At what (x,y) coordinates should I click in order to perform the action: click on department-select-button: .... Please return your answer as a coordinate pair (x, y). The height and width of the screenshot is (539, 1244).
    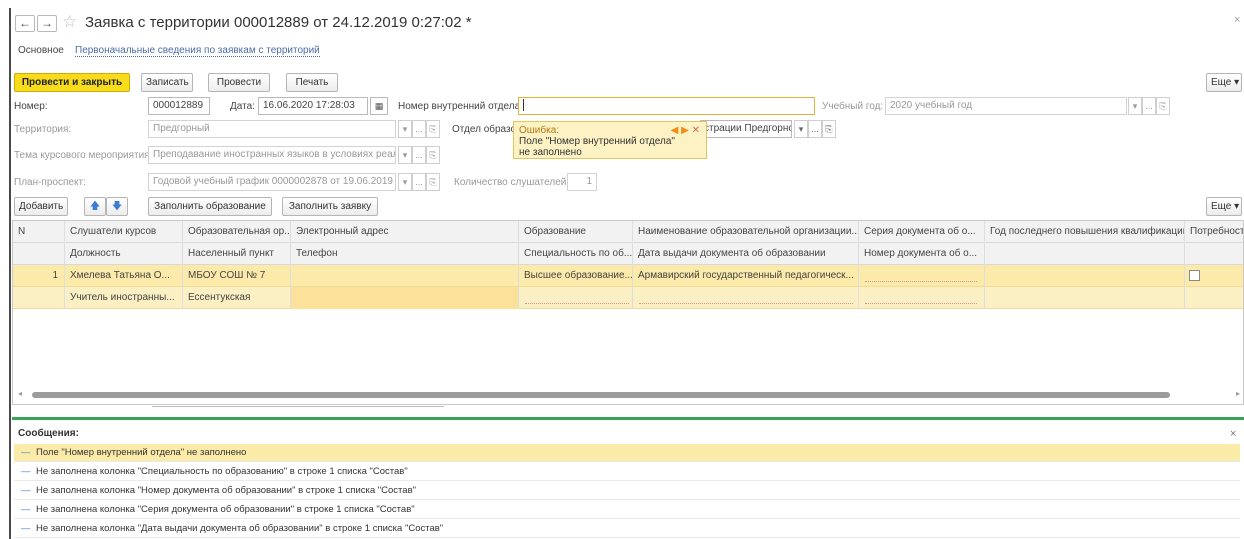
    Looking at the image, I should click on (815, 129).